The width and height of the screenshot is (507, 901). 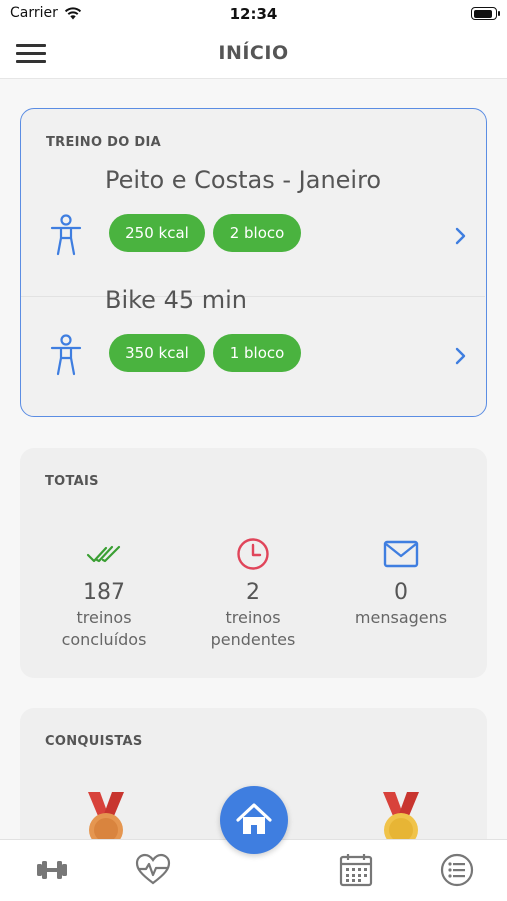 What do you see at coordinates (257, 233) in the screenshot?
I see `blocks-badge: 2 bloco` at bounding box center [257, 233].